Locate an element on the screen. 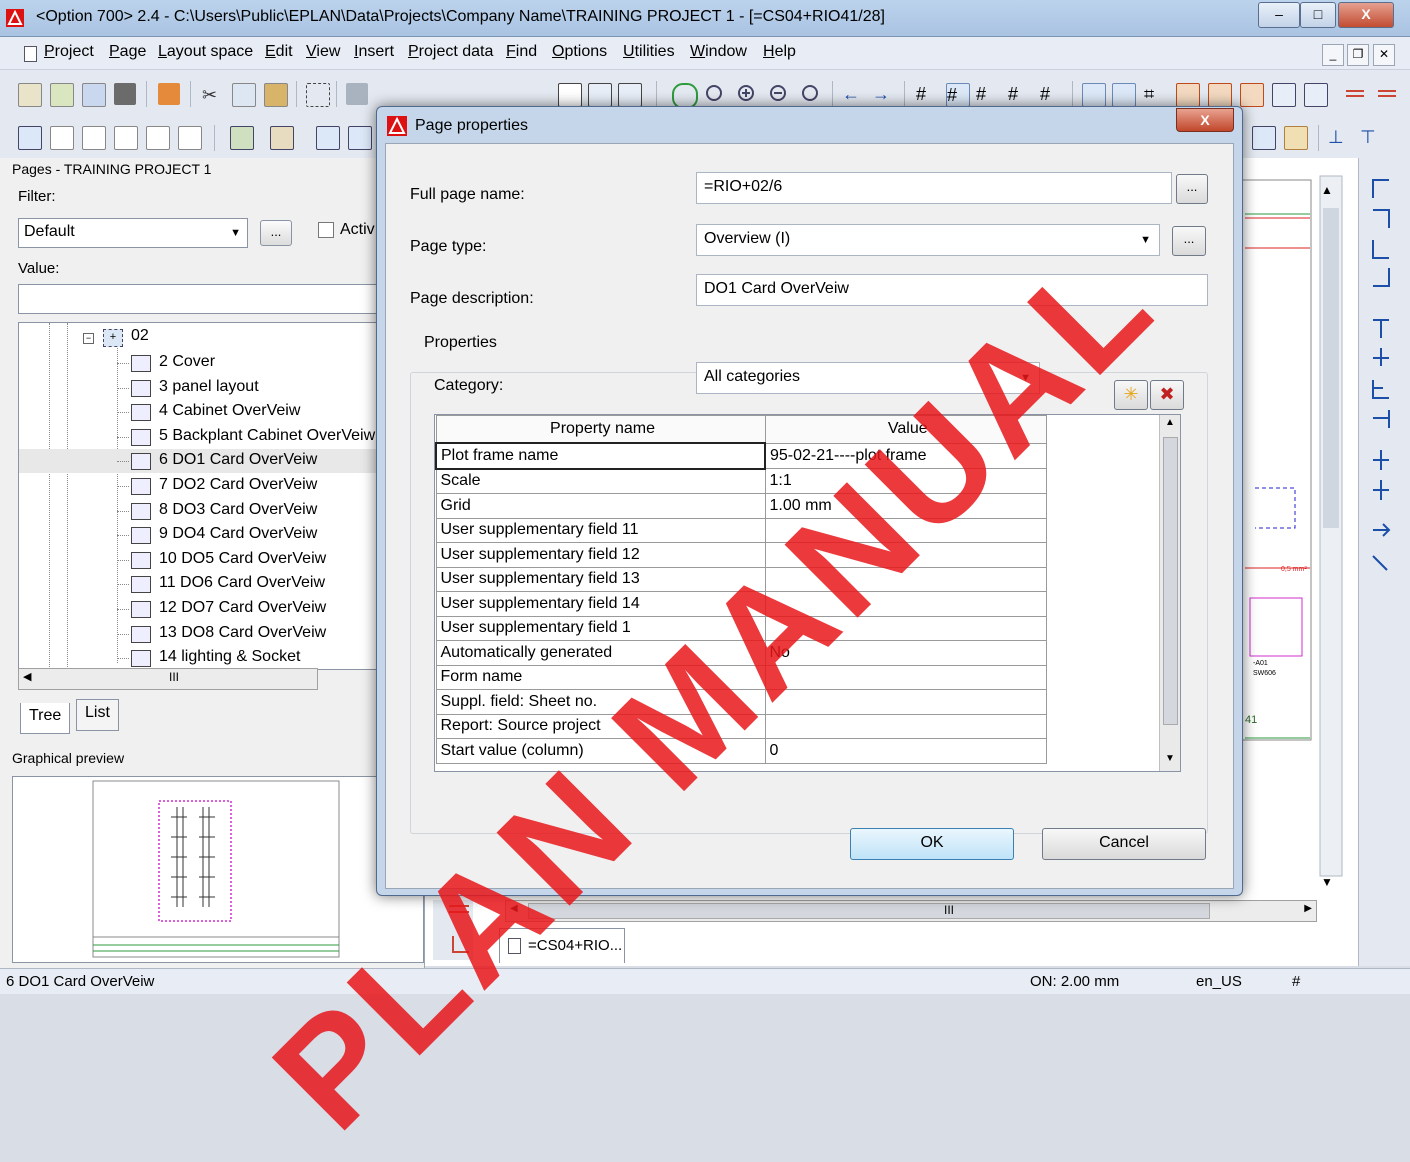 The image size is (1410, 1162). open-project-icon is located at coordinates (94, 95).